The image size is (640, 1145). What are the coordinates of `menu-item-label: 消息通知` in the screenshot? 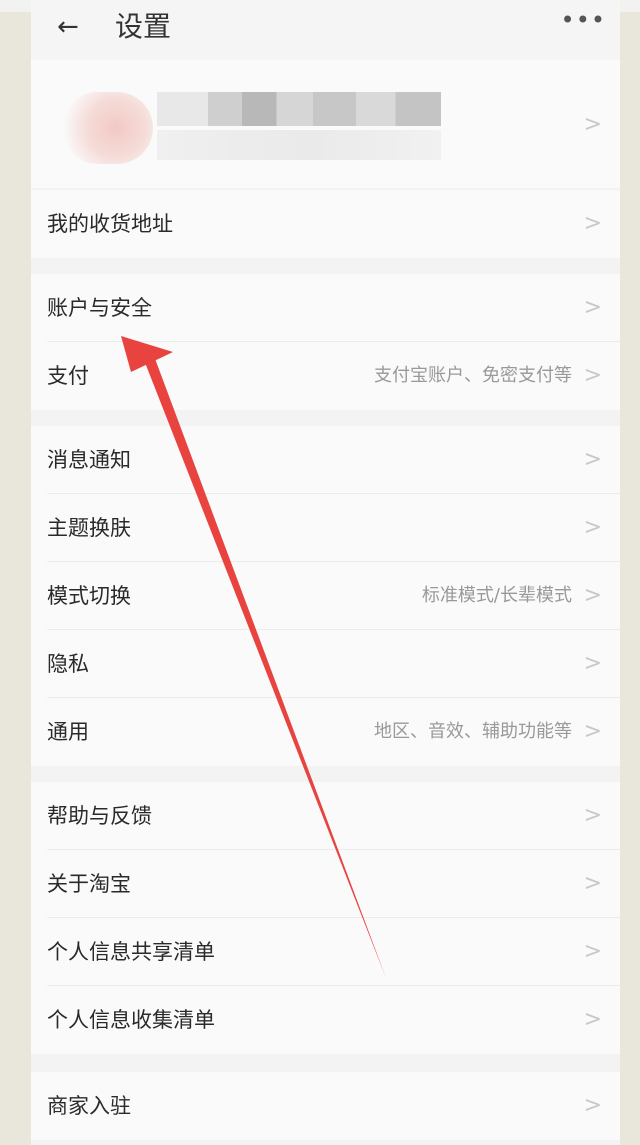 It's located at (89, 460).